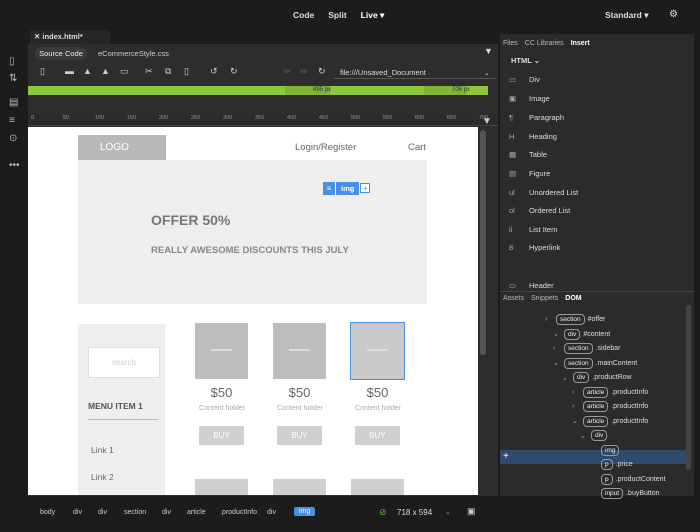 The image size is (700, 532). What do you see at coordinates (673, 14) in the screenshot?
I see `gear-icon: ⚙` at bounding box center [673, 14].